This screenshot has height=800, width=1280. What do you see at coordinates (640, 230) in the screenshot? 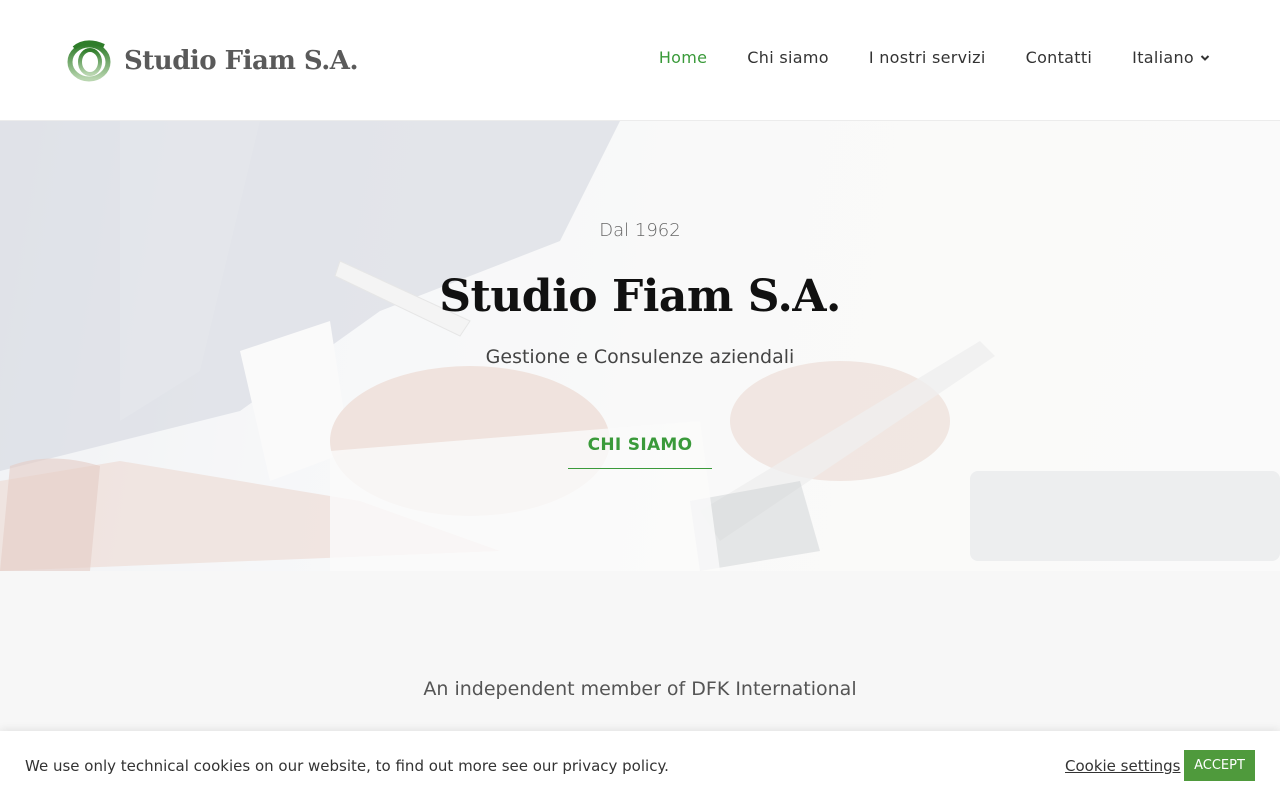
I see `hero-kicker: Dal 1962` at bounding box center [640, 230].